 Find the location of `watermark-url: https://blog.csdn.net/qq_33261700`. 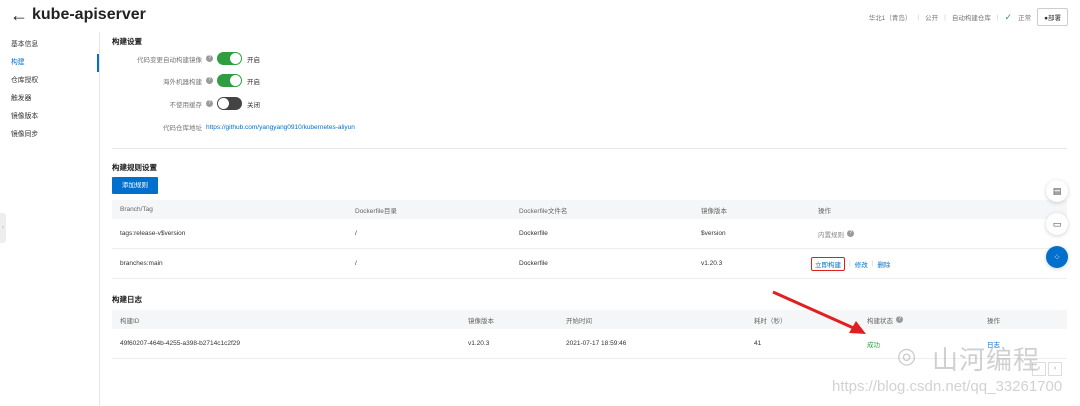

watermark-url: https://blog.csdn.net/qq_33261700 is located at coordinates (947, 386).